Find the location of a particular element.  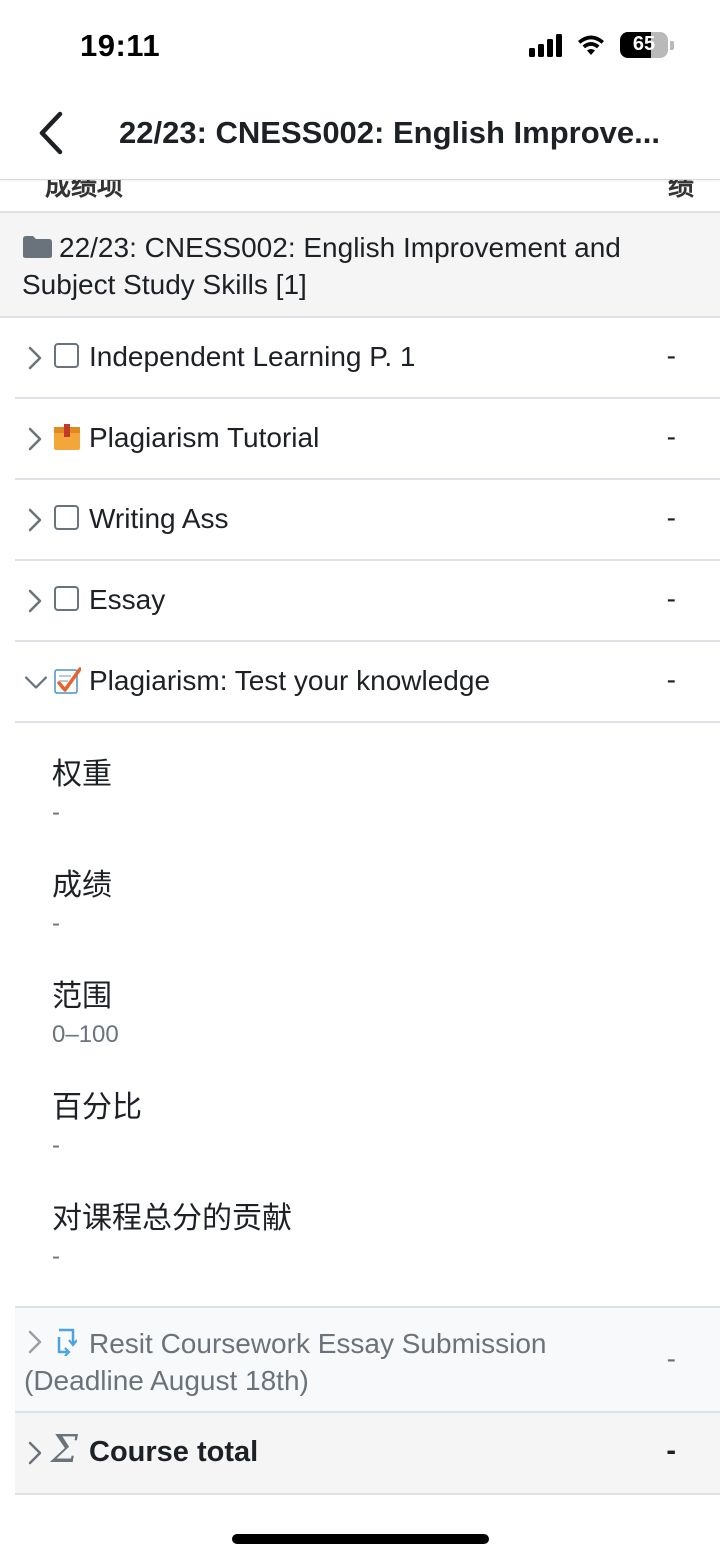

grade-item-label: Plagiarism Tutorial is located at coordinates (204, 437).